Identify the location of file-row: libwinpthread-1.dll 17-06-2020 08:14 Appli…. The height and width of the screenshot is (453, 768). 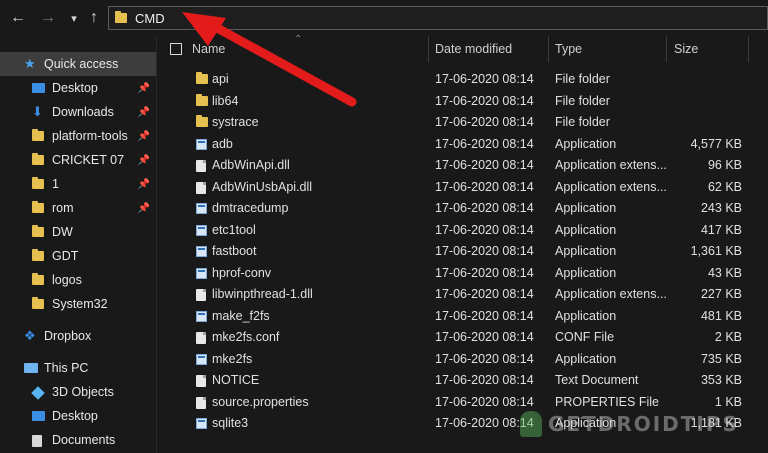
(463, 294).